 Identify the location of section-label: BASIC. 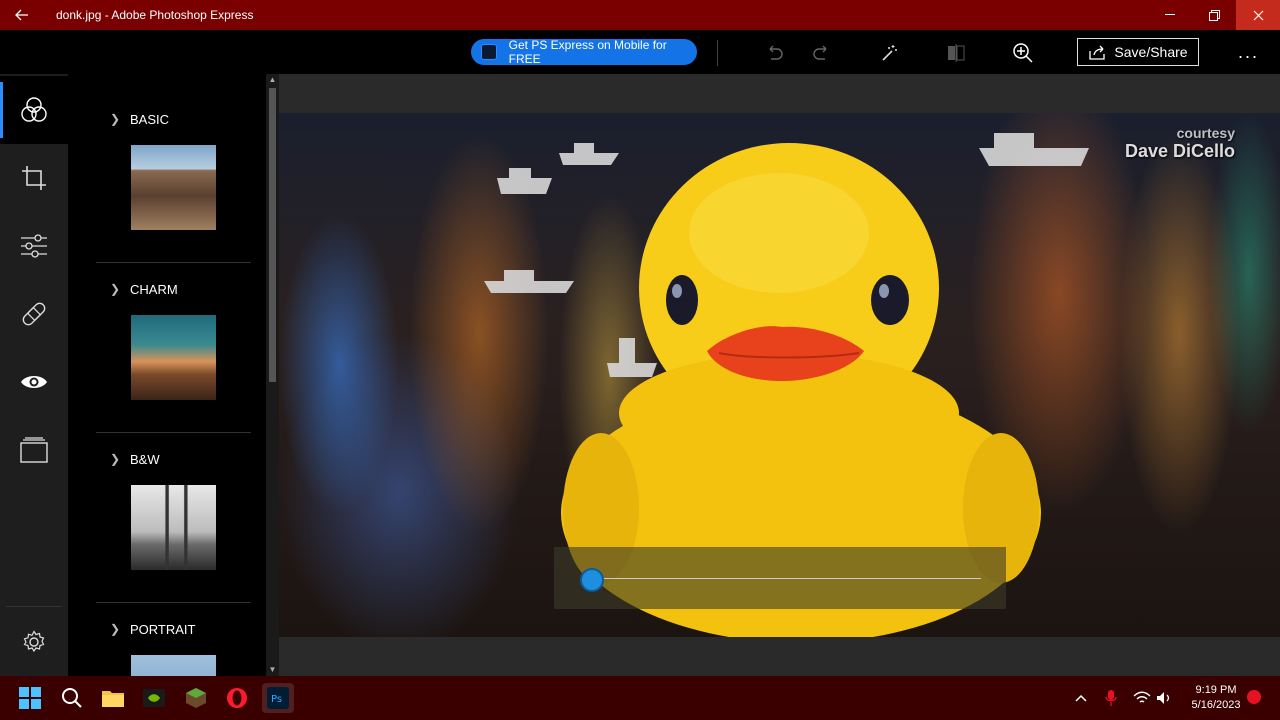
(150, 119).